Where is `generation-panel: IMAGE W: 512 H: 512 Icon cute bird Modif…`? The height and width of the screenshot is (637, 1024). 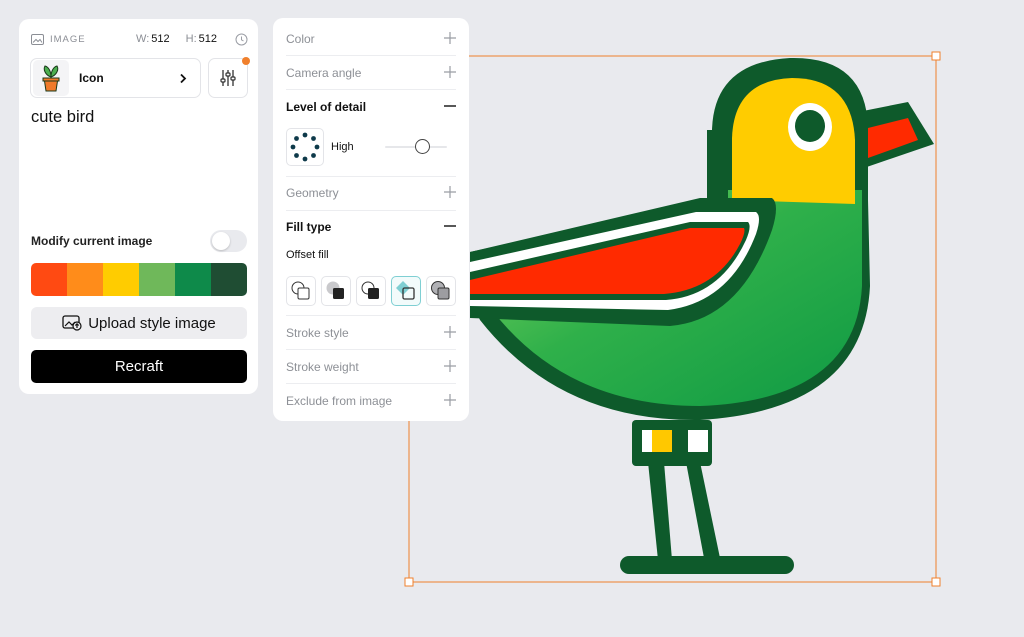
generation-panel: IMAGE W: 512 H: 512 Icon cute bird Modif… is located at coordinates (138, 206).